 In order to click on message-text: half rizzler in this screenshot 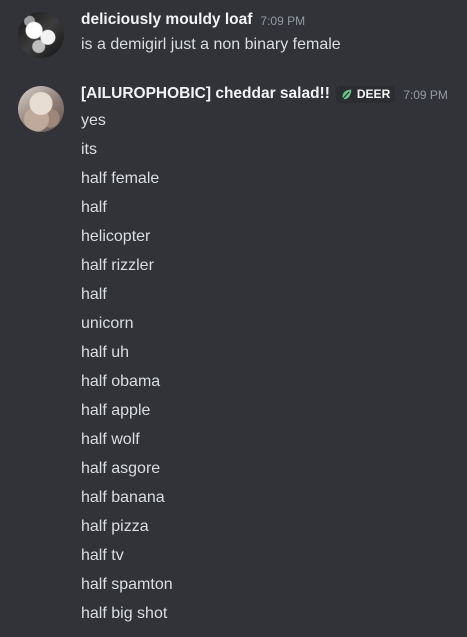, I will do `click(117, 265)`.